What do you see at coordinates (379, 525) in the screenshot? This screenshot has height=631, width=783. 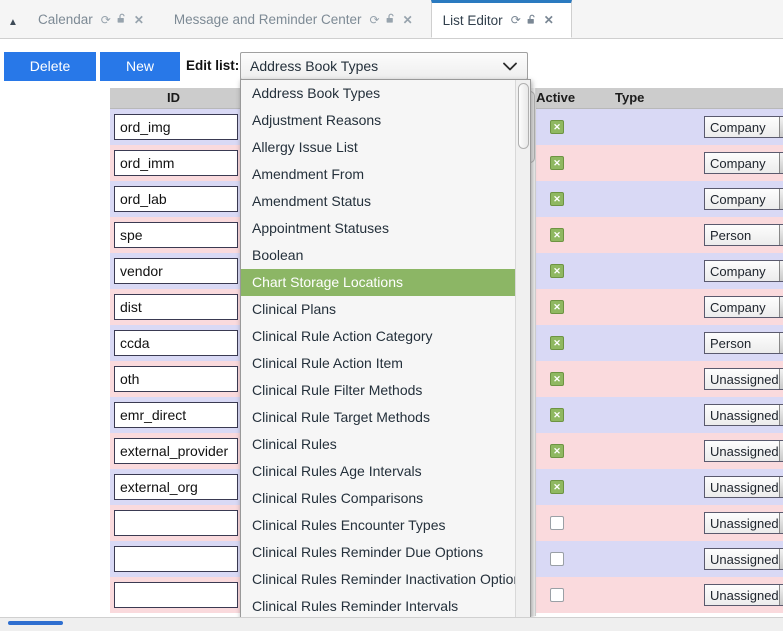 I see `dropdown-option: Clinical Rules Encounter Types` at bounding box center [379, 525].